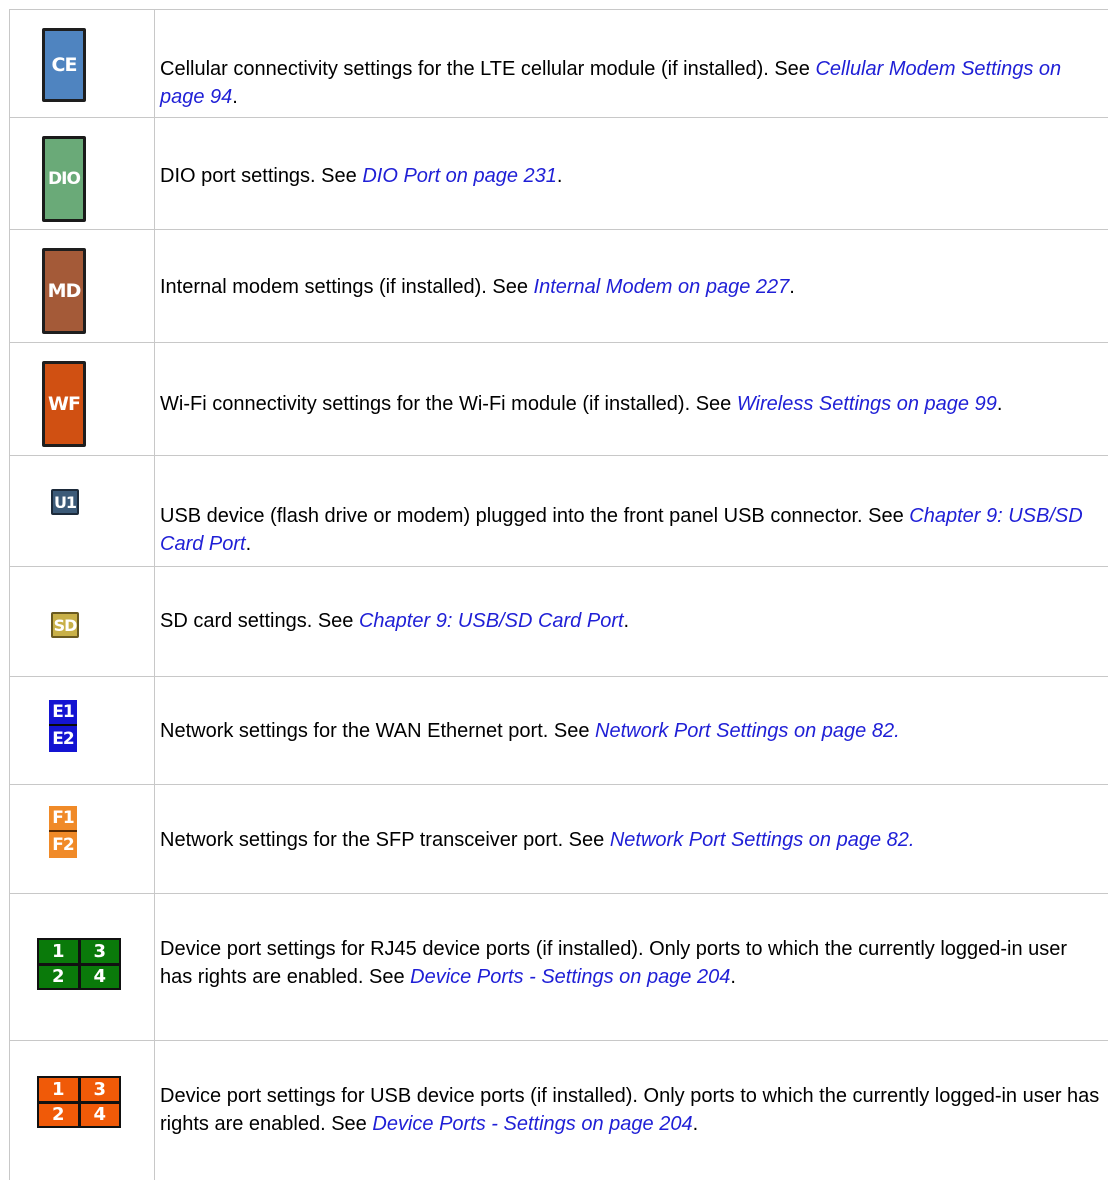  Describe the element at coordinates (63, 845) in the screenshot. I see `sfp-port-2-icon: F2` at that location.